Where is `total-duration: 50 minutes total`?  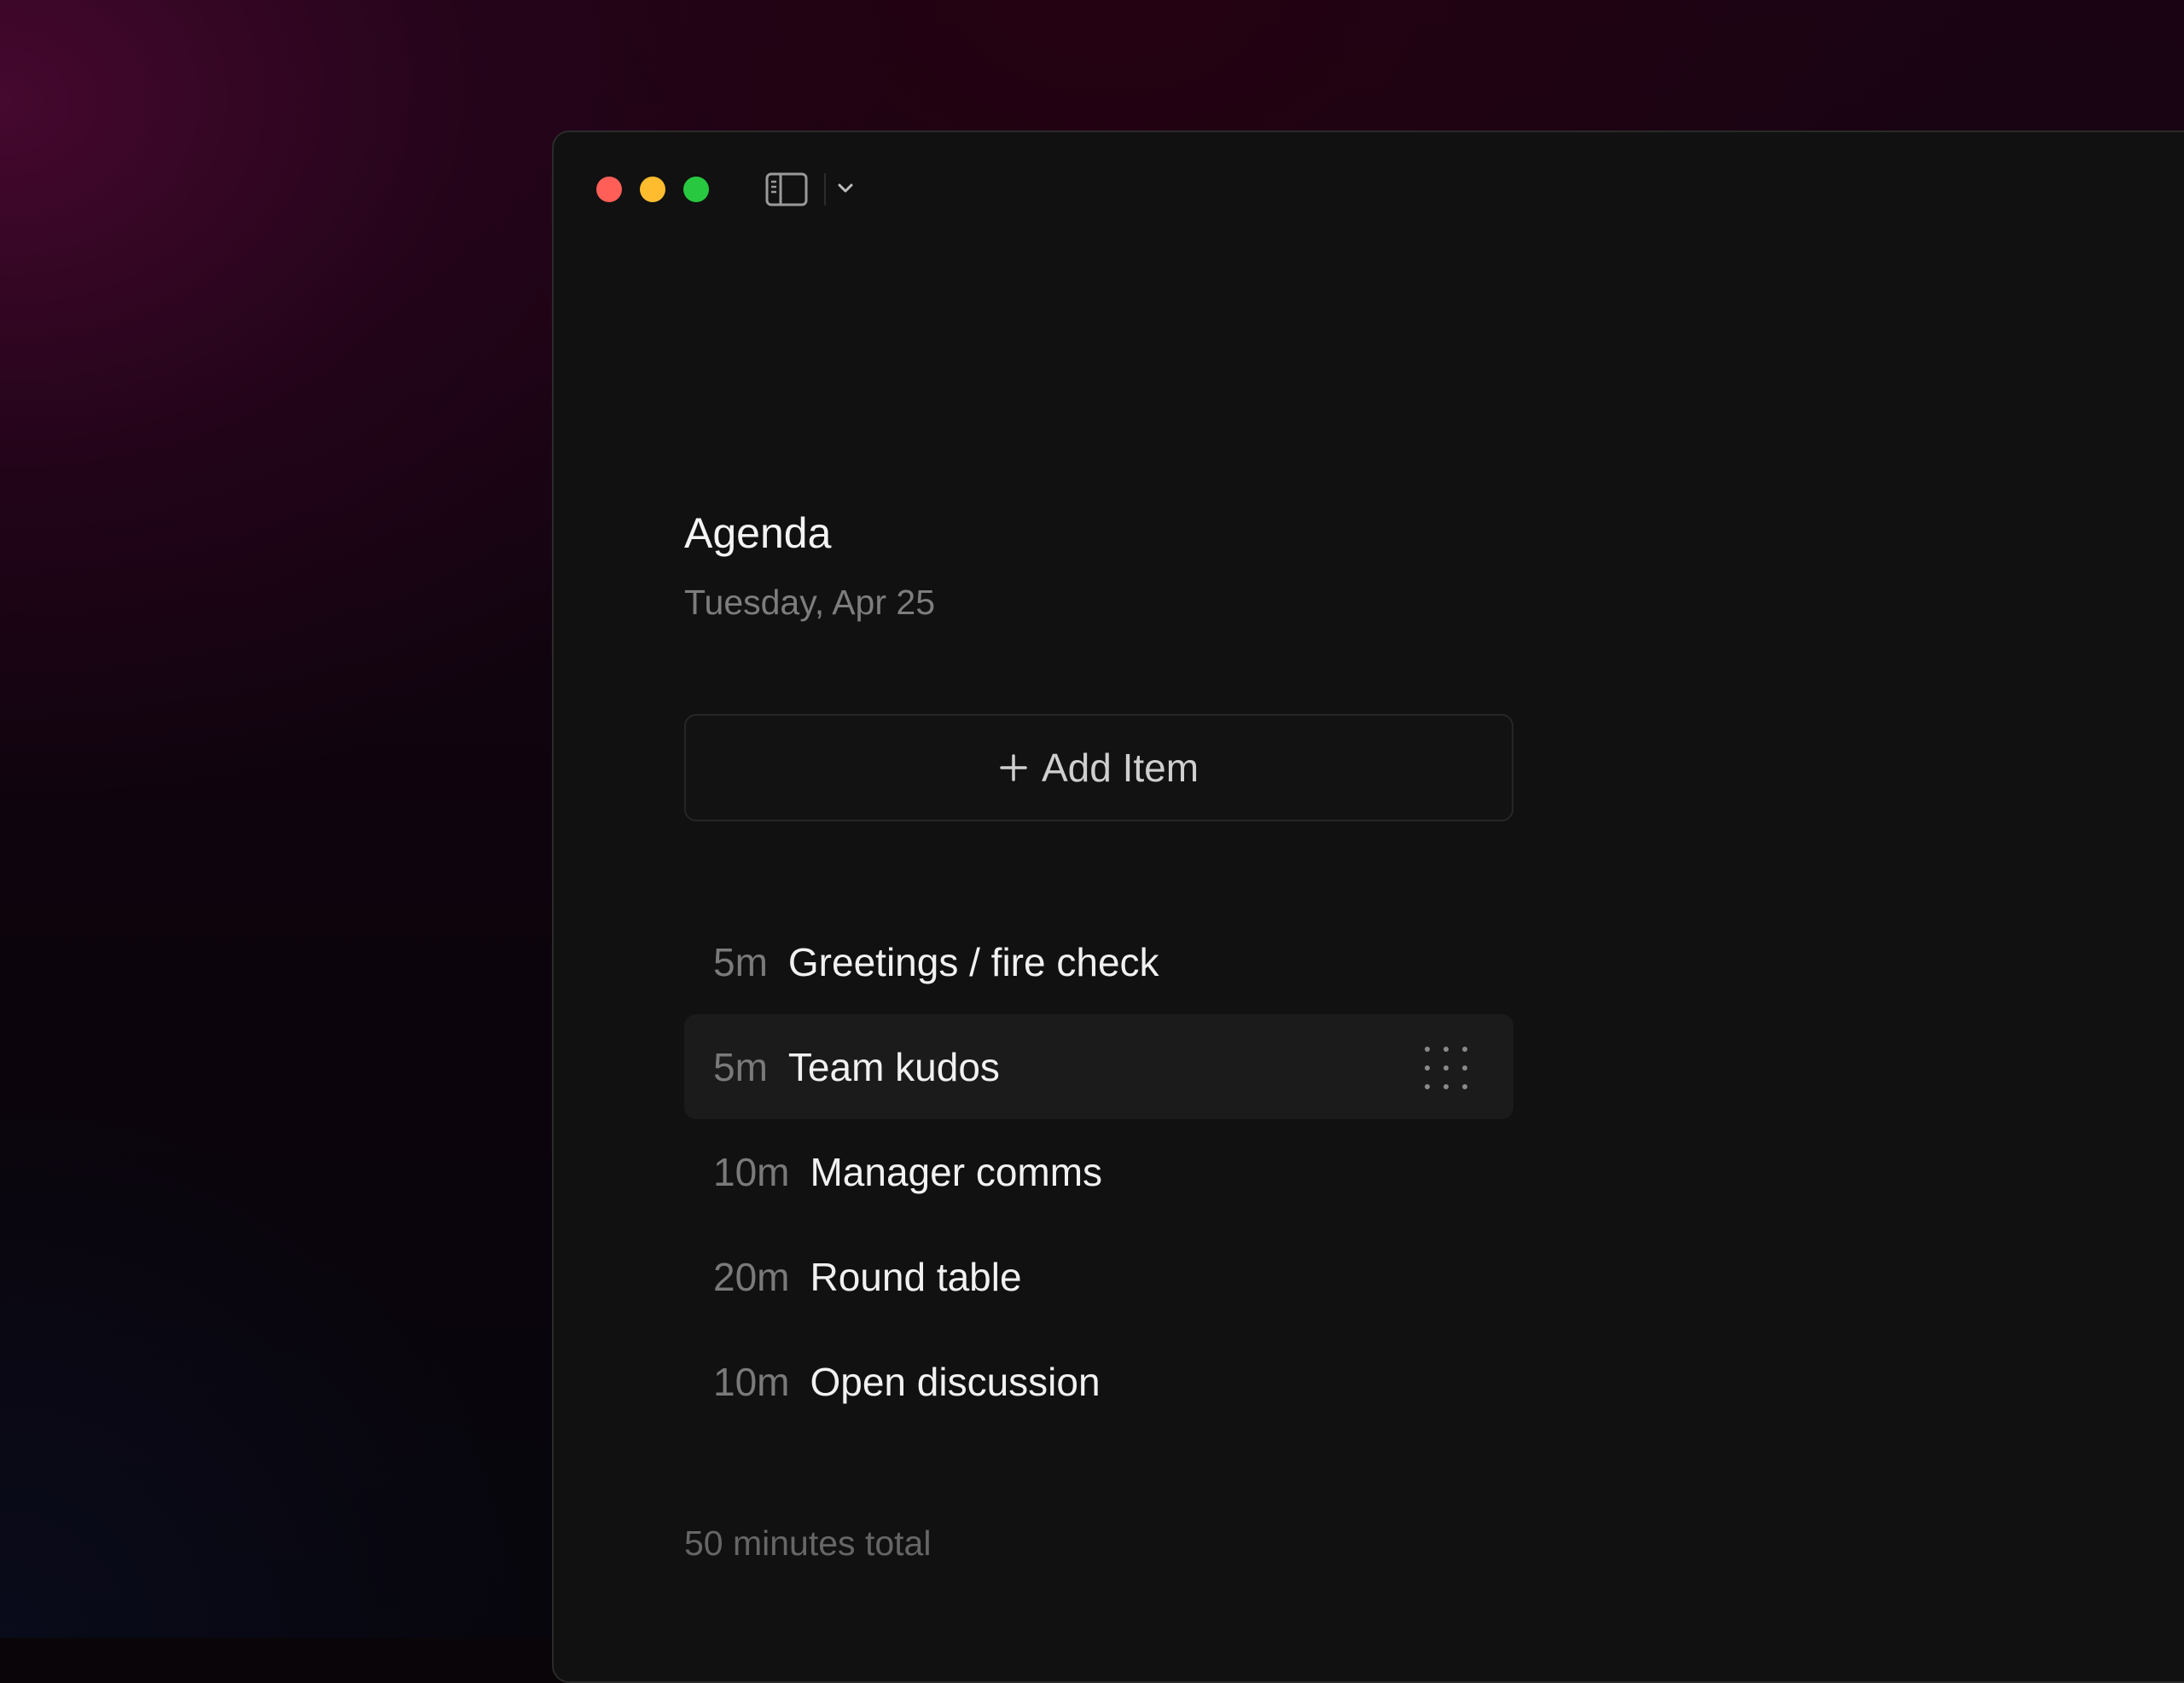 total-duration: 50 minutes total is located at coordinates (808, 1543).